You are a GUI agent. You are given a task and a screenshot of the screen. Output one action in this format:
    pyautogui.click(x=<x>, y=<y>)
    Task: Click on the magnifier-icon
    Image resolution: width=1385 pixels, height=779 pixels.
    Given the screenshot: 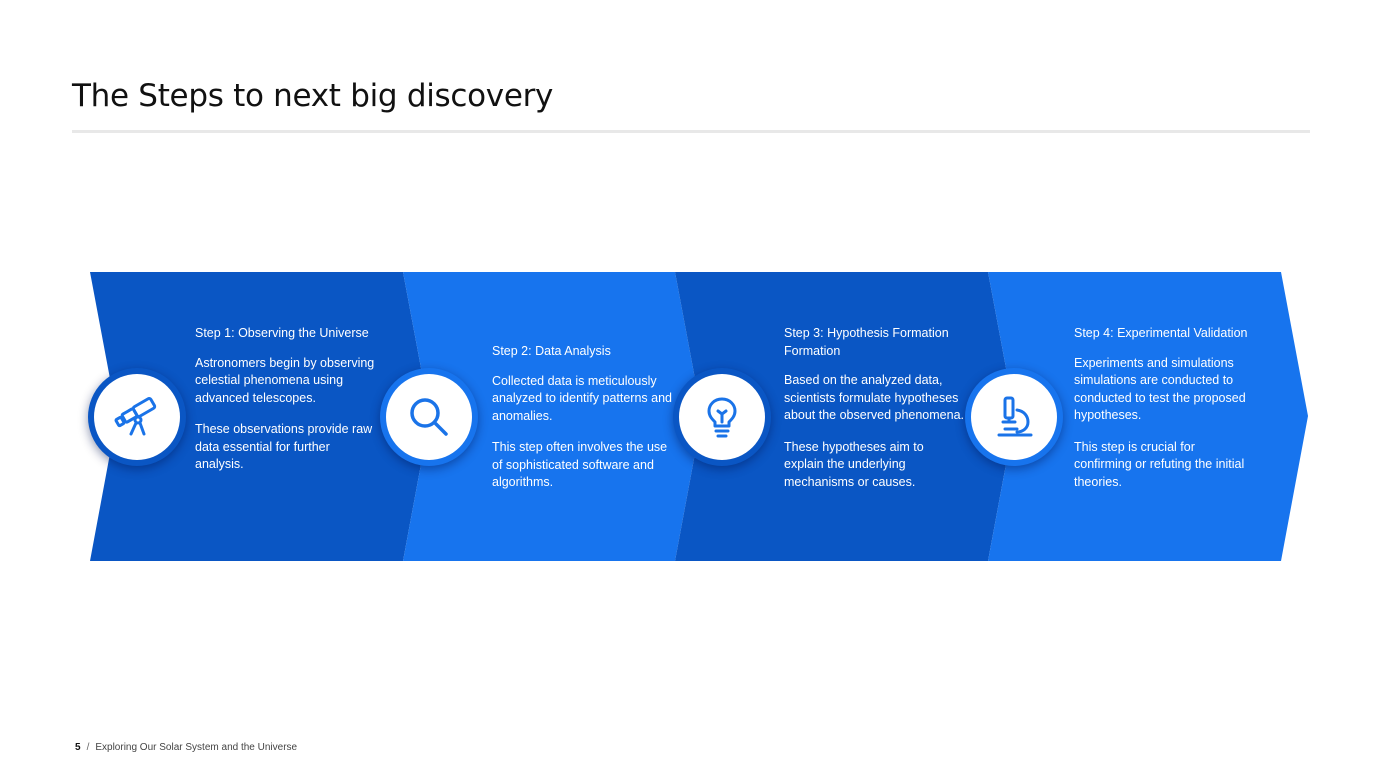 What is the action you would take?
    pyautogui.click(x=429, y=417)
    